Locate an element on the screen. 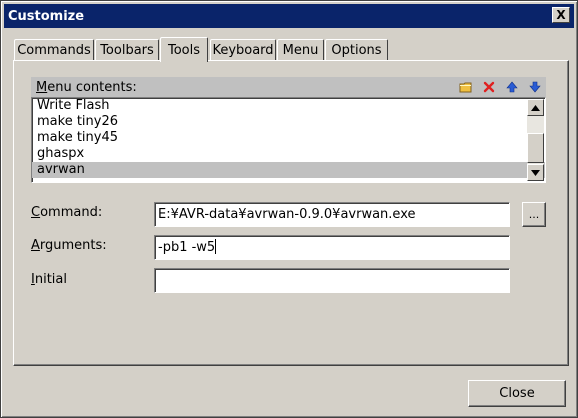 The width and height of the screenshot is (578, 418). scroll-down-button is located at coordinates (535, 172).